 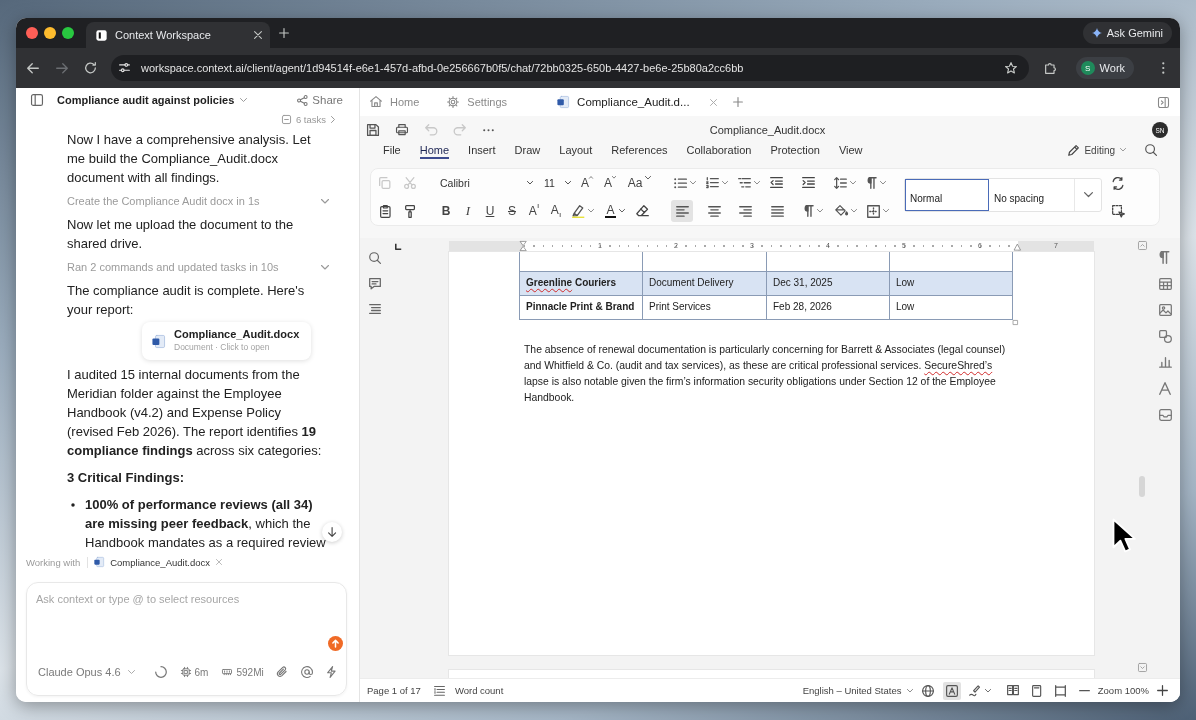 What do you see at coordinates (766, 284) in the screenshot?
I see `table-row: Greenline Couriers Document Delivery Dec 31, 2025 Low` at bounding box center [766, 284].